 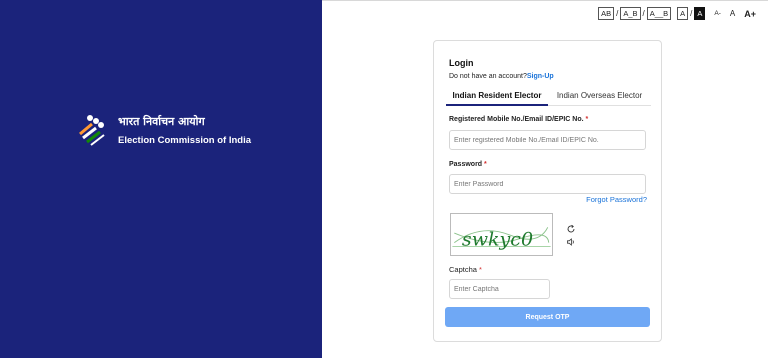 What do you see at coordinates (659, 13) in the screenshot?
I see `contrast-option-3: A__B` at bounding box center [659, 13].